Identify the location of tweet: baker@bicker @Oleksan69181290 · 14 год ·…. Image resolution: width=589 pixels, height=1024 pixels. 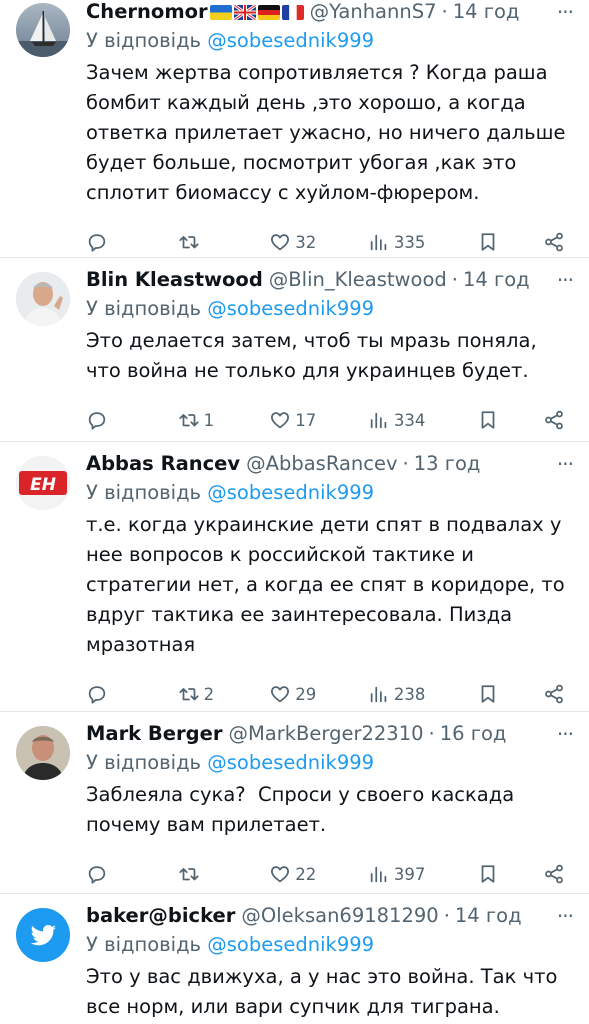
(294, 959).